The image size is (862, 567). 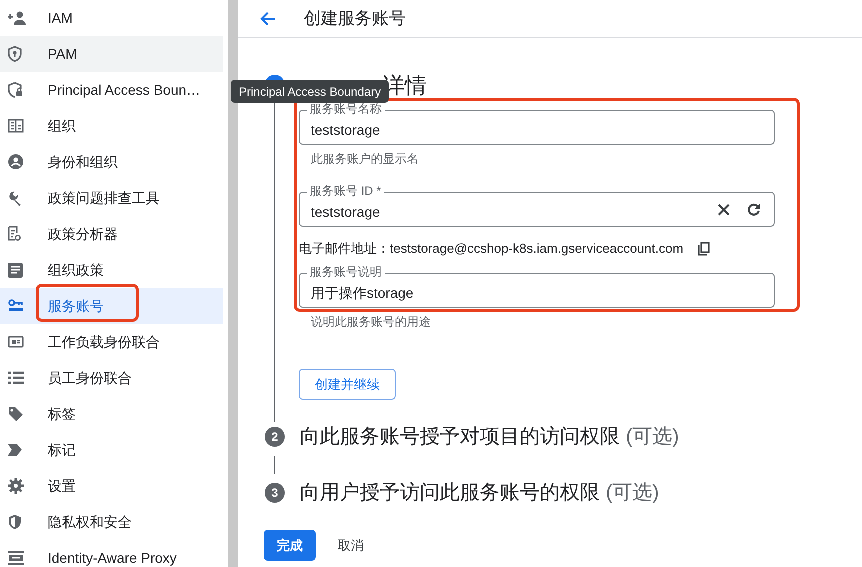 I want to click on account-icon, so click(x=16, y=162).